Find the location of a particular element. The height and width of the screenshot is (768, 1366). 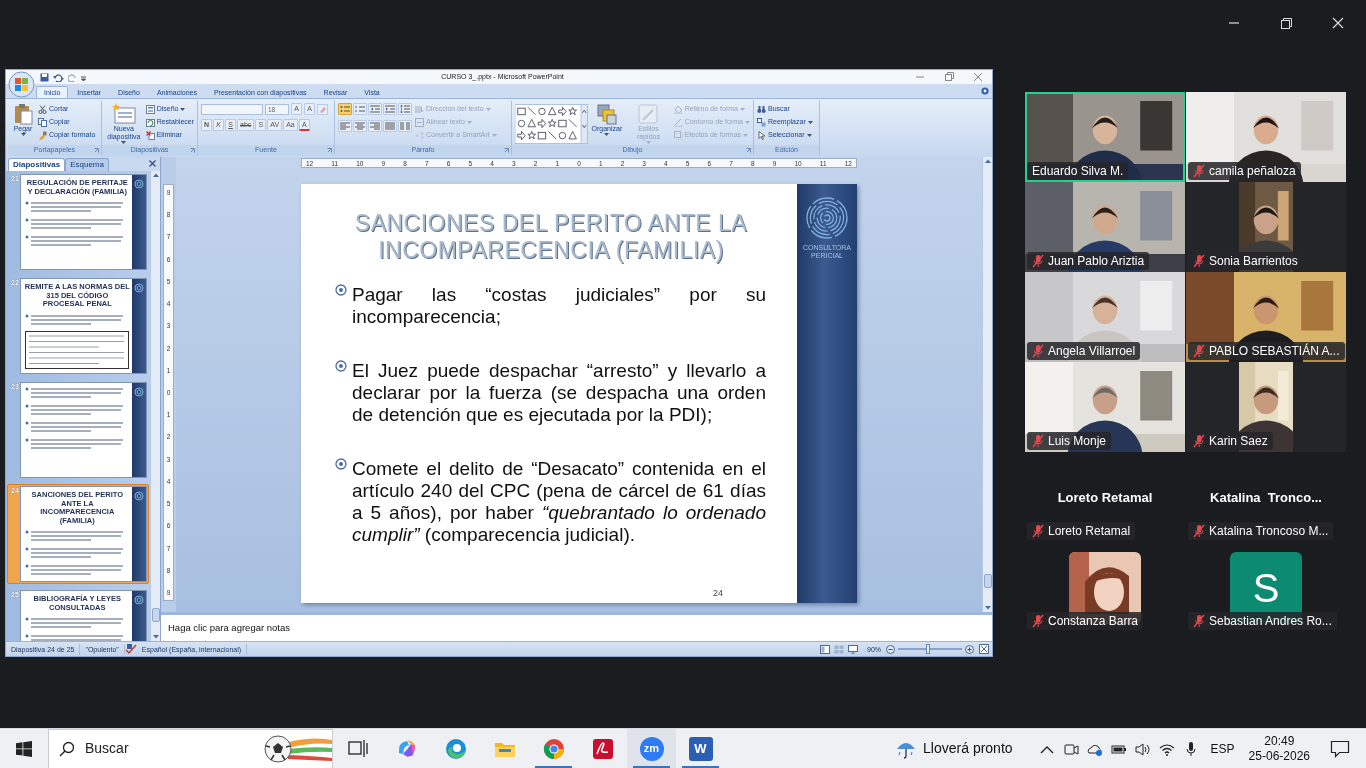

spell-check-icon is located at coordinates (130, 649).